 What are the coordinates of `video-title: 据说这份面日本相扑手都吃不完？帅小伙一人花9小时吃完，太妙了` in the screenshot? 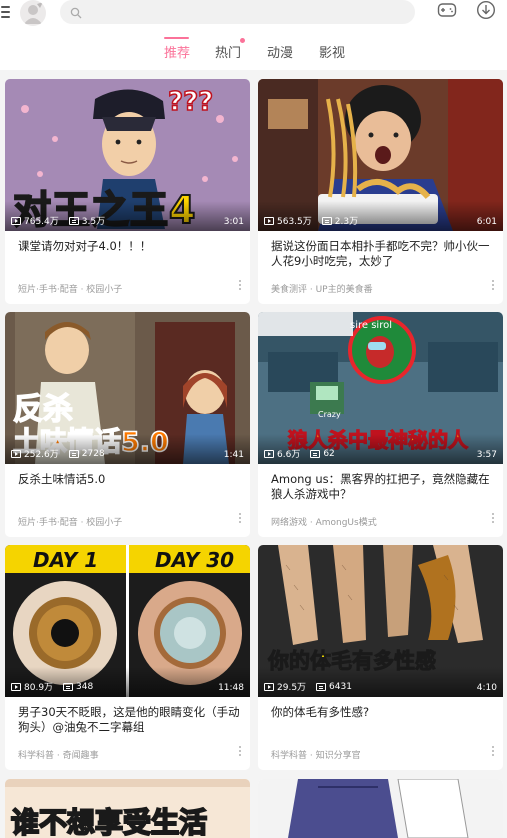 It's located at (382, 254).